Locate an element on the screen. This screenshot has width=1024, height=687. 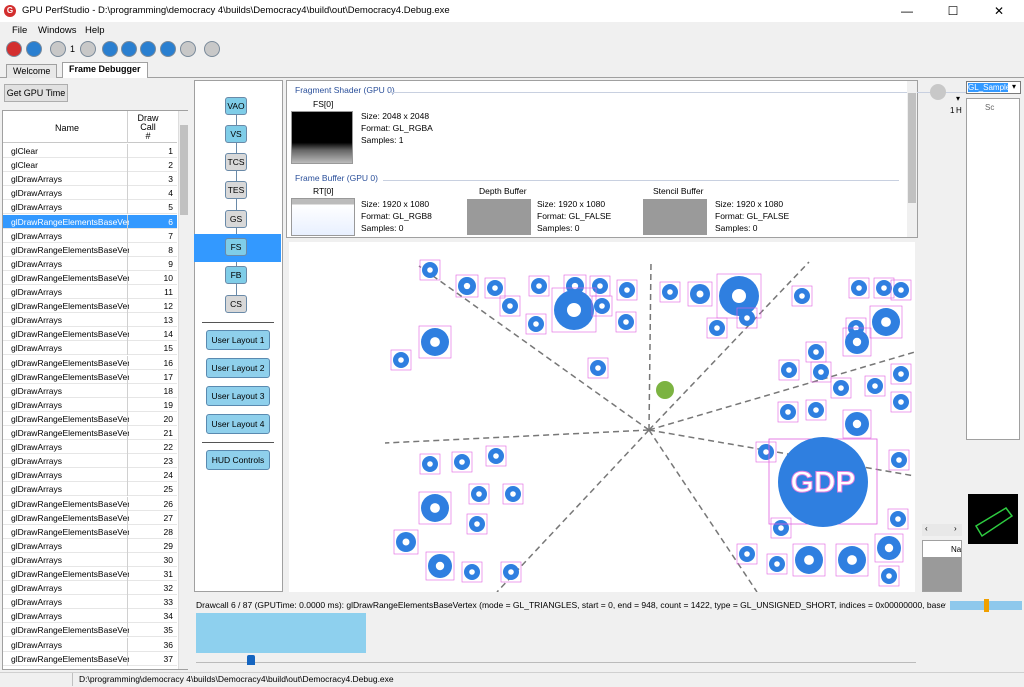
table-row: glDrawArrays 5 is located at coordinates (90, 207).